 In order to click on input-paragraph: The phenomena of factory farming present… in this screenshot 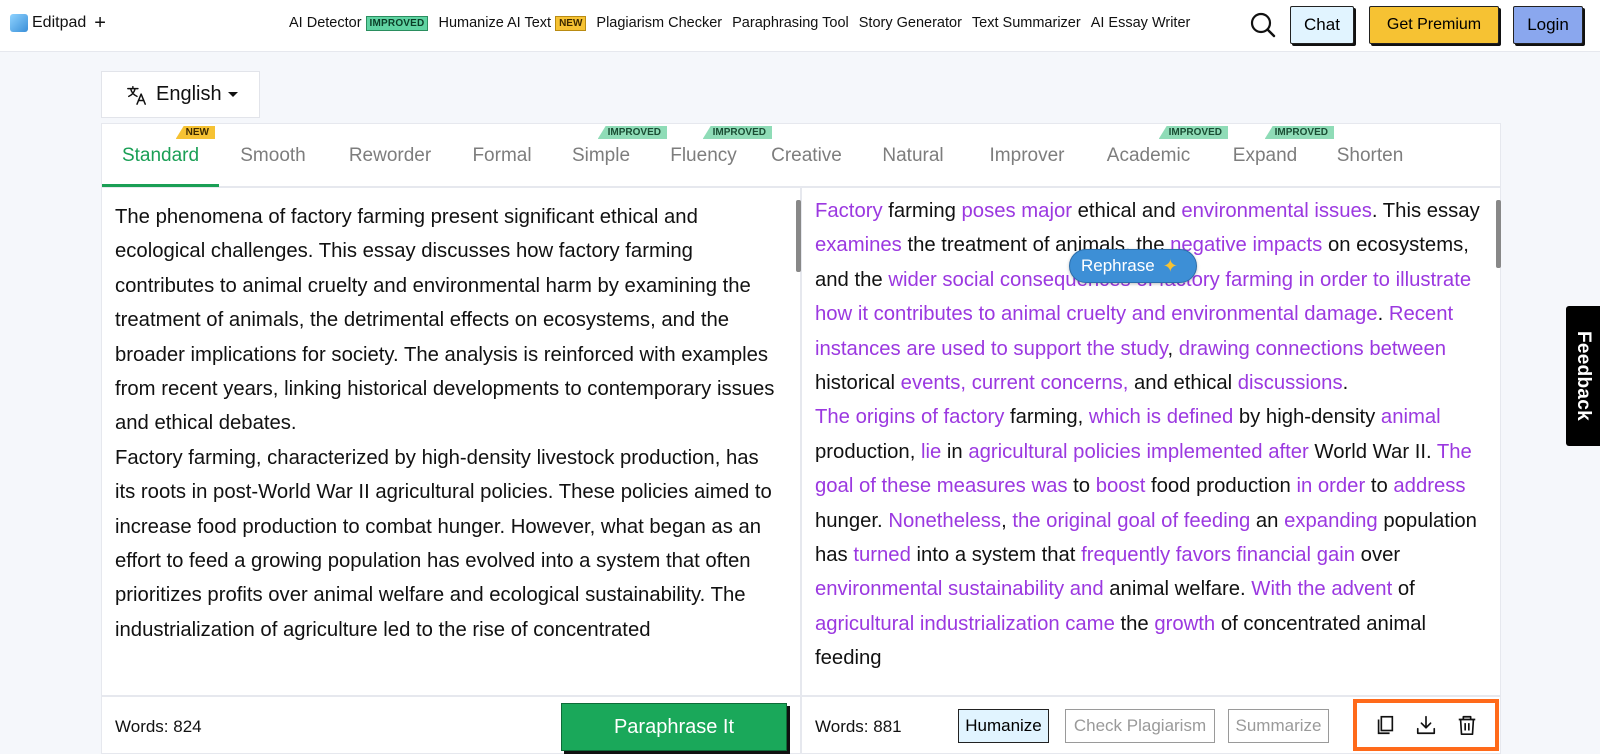, I will do `click(445, 320)`.